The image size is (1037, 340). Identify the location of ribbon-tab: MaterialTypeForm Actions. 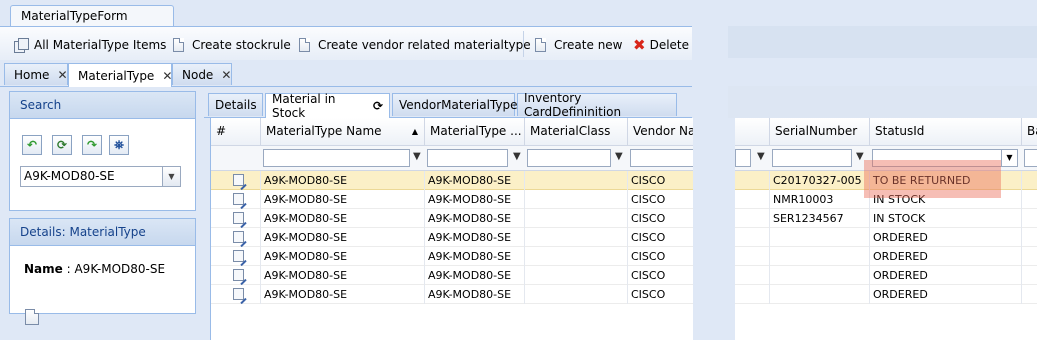
(92, 24).